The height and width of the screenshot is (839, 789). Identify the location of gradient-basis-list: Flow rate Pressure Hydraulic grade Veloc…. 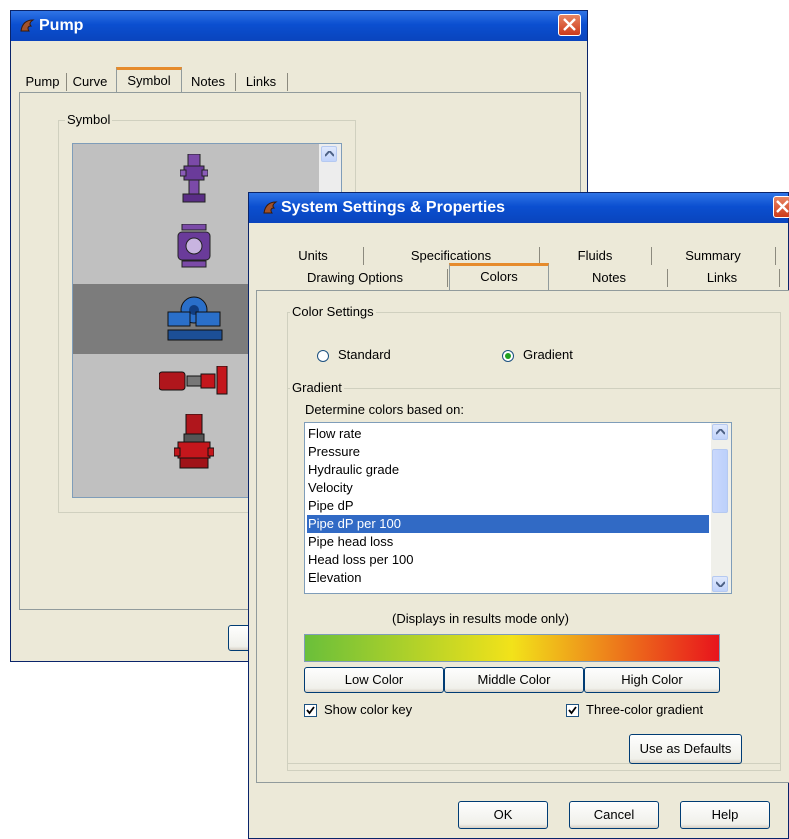
(518, 508).